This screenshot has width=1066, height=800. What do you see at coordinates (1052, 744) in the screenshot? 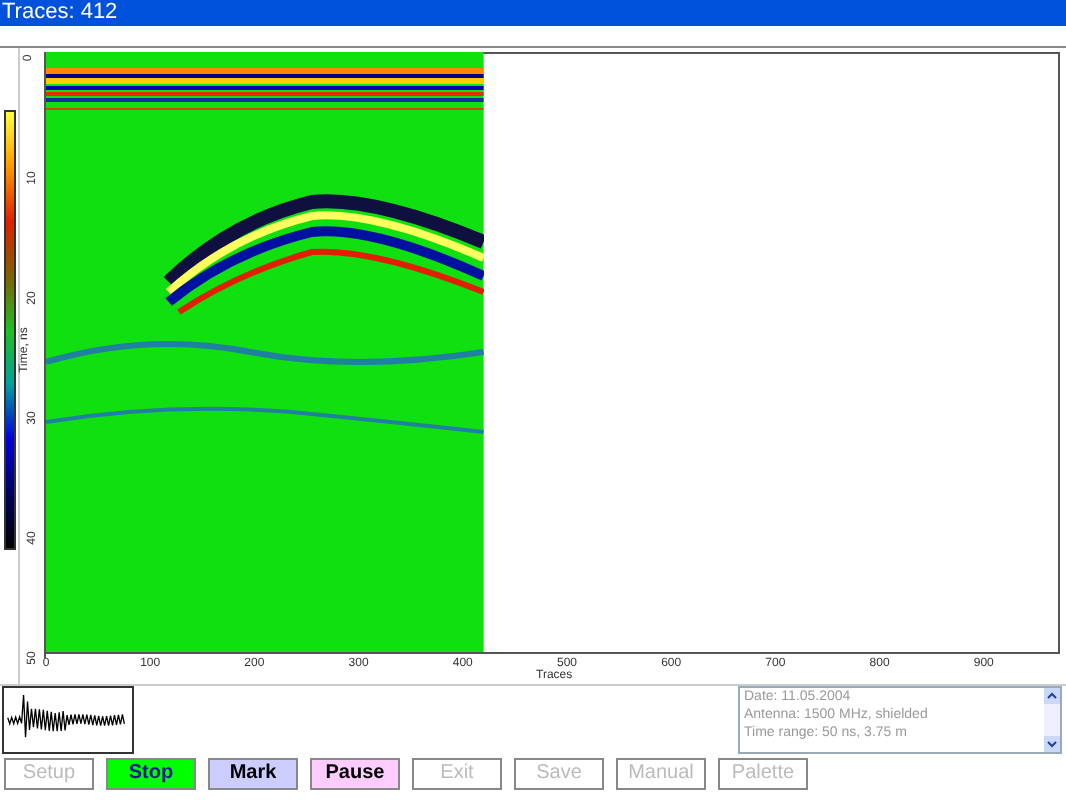
I see `scroll-down-icon` at bounding box center [1052, 744].